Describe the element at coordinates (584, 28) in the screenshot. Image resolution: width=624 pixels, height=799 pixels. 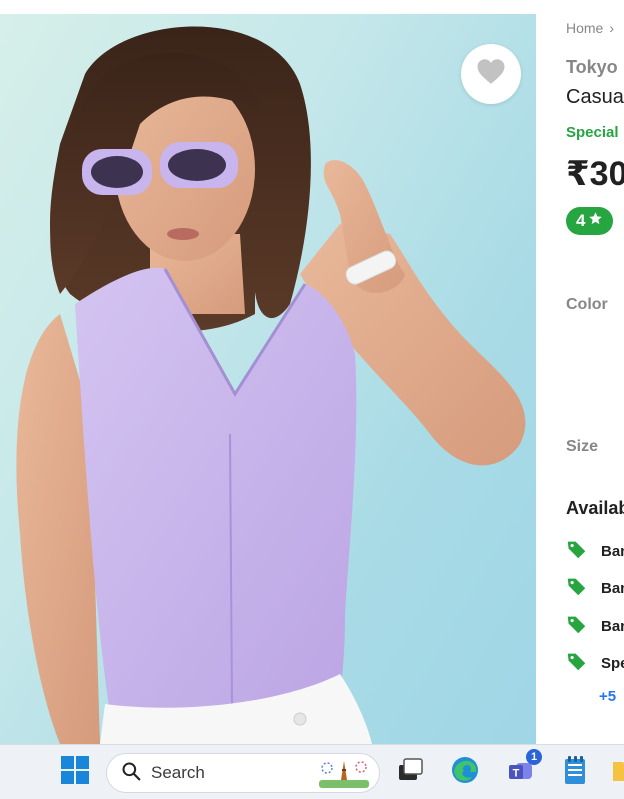
I see `breadcrumb-home: Home` at that location.